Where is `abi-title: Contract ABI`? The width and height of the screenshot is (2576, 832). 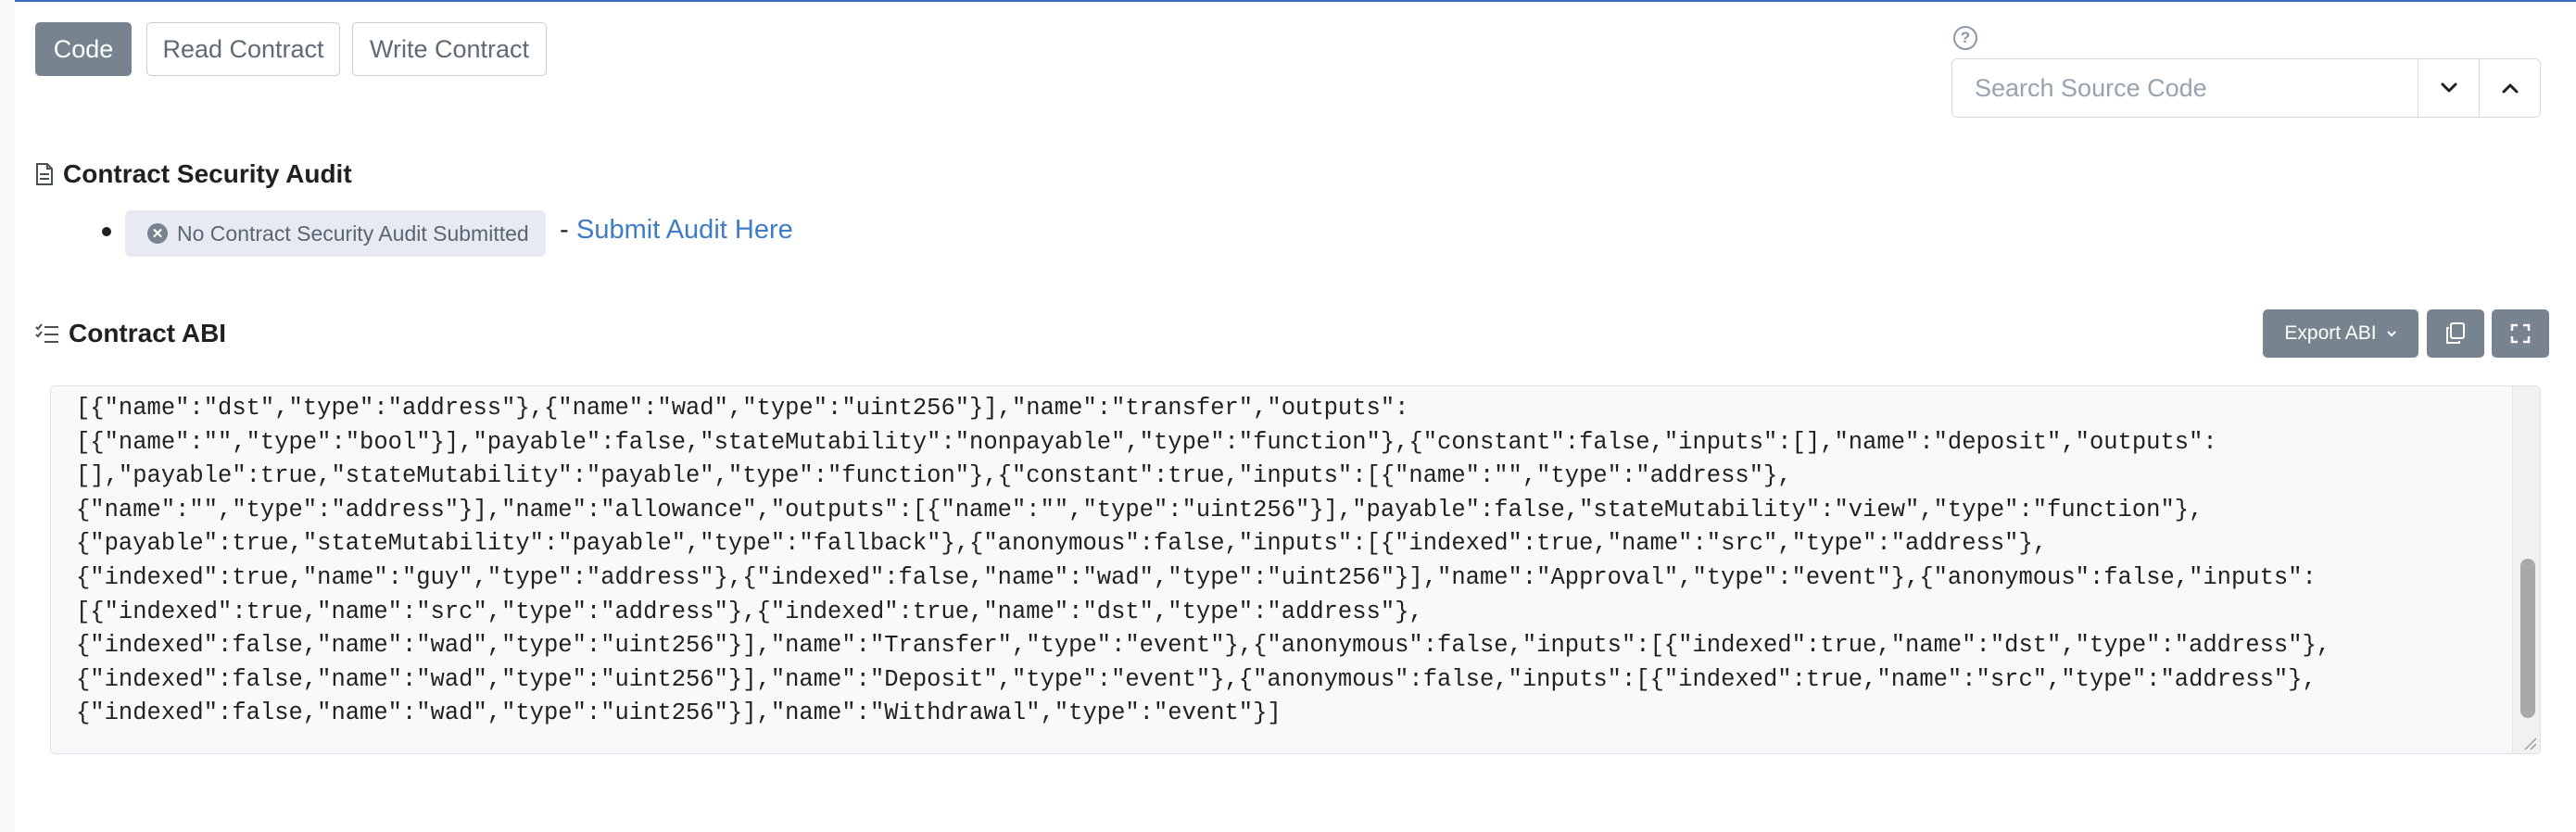
abi-title: Contract ABI is located at coordinates (148, 333).